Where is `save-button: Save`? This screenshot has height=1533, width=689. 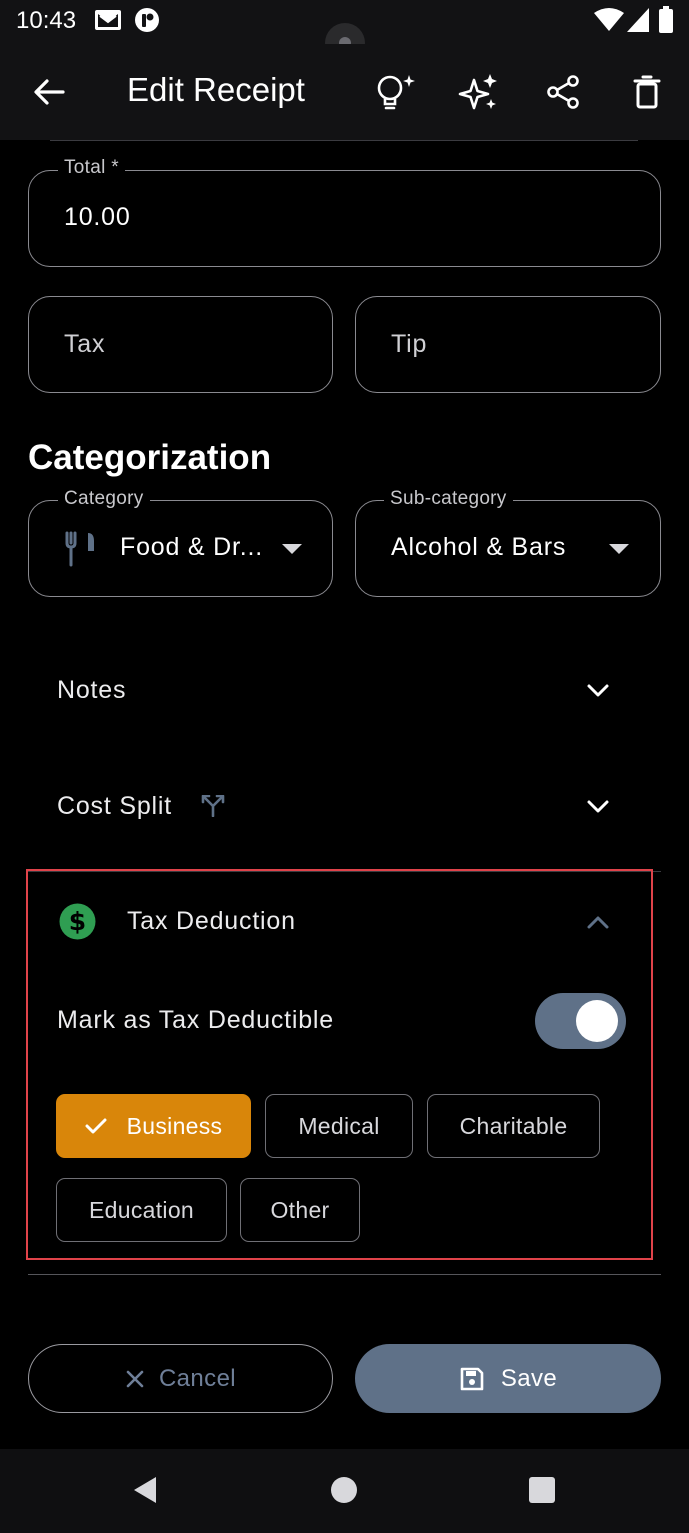 save-button: Save is located at coordinates (508, 1378).